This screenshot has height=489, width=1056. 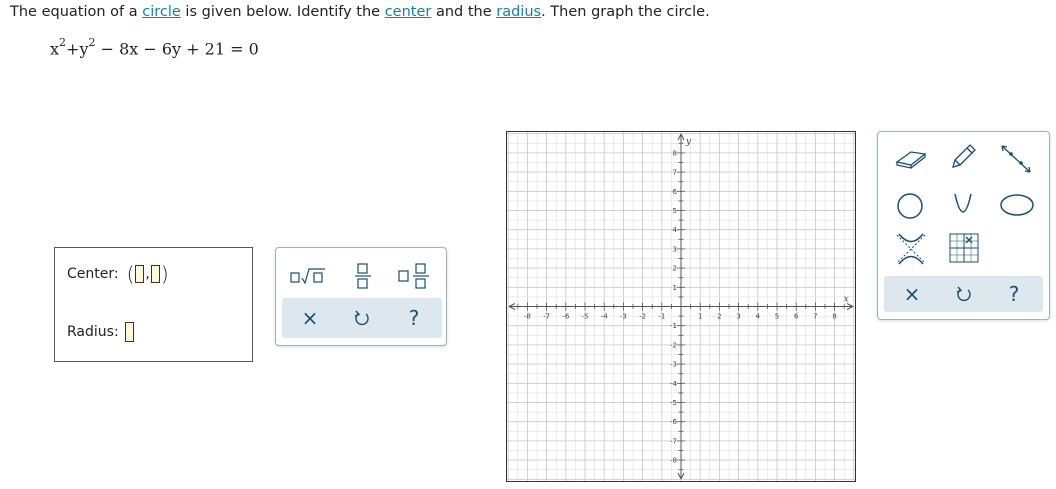 What do you see at coordinates (161, 12) in the screenshot?
I see `circle-link: circle` at bounding box center [161, 12].